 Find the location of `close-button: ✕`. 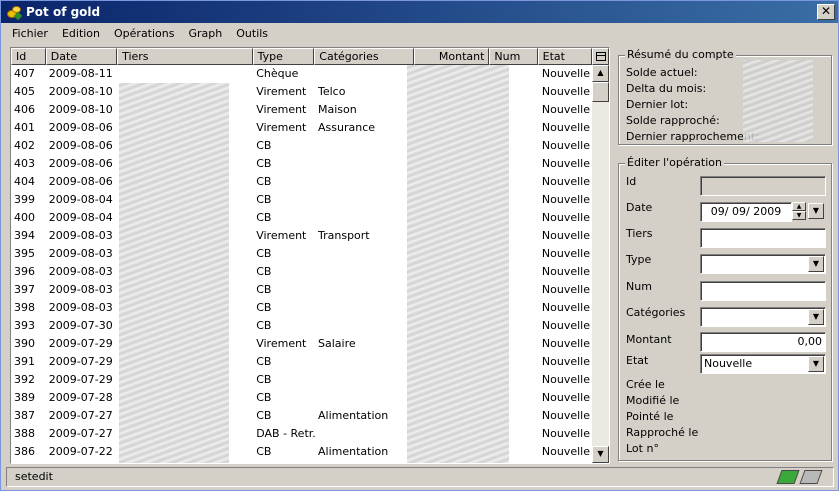

close-button: ✕ is located at coordinates (826, 12).